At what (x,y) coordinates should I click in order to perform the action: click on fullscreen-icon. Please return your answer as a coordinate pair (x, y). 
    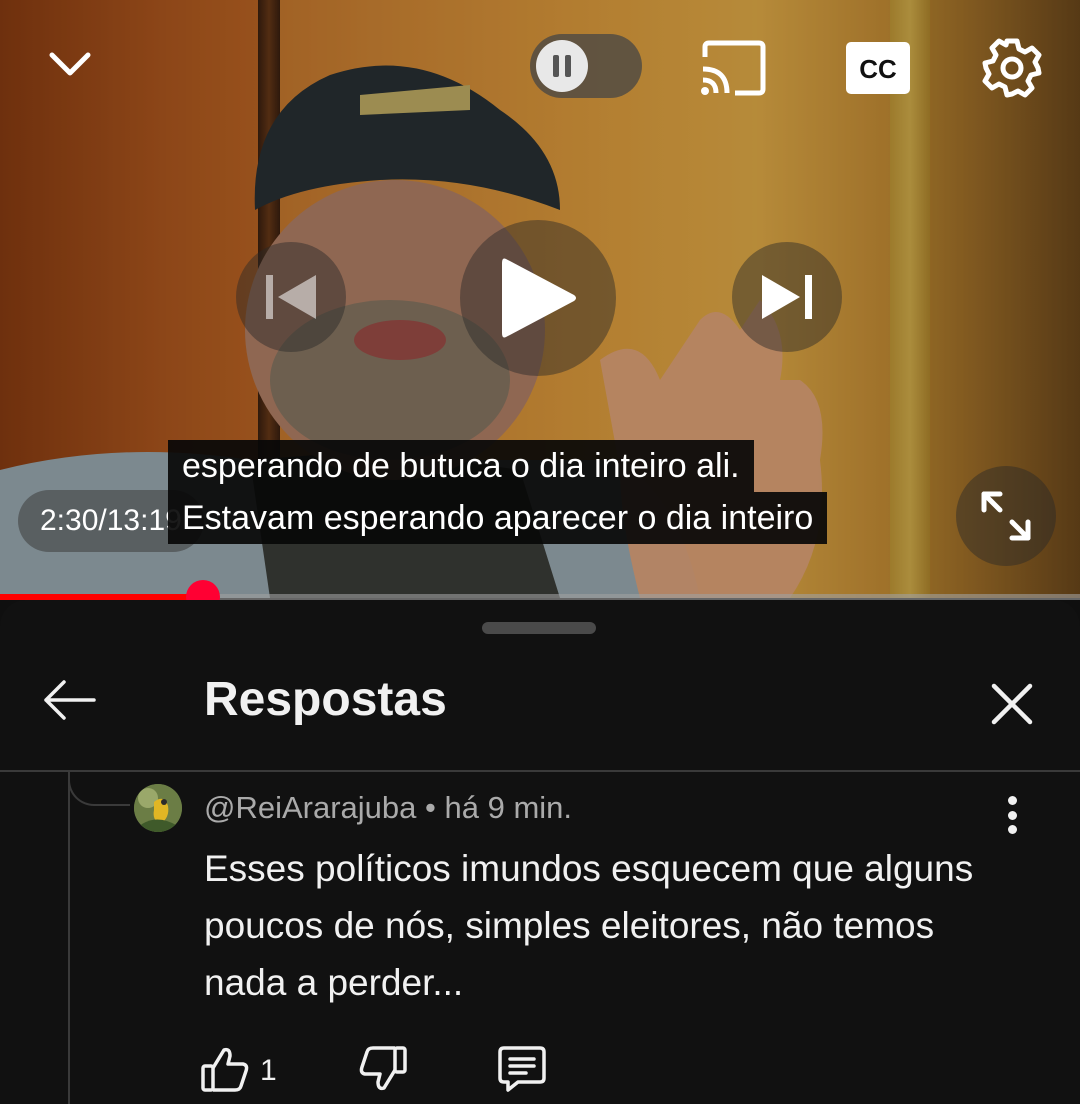
    Looking at the image, I should click on (1006, 516).